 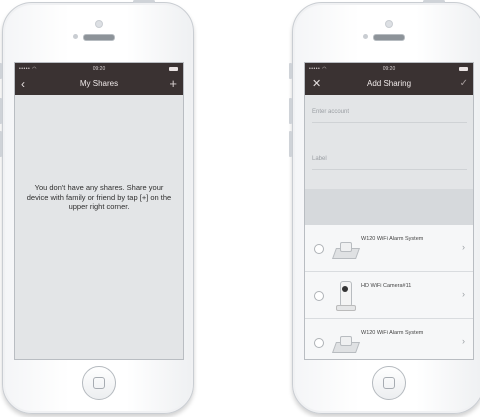 I want to click on nav-bar: ✕ Add Sharing ✓, so click(x=389, y=85).